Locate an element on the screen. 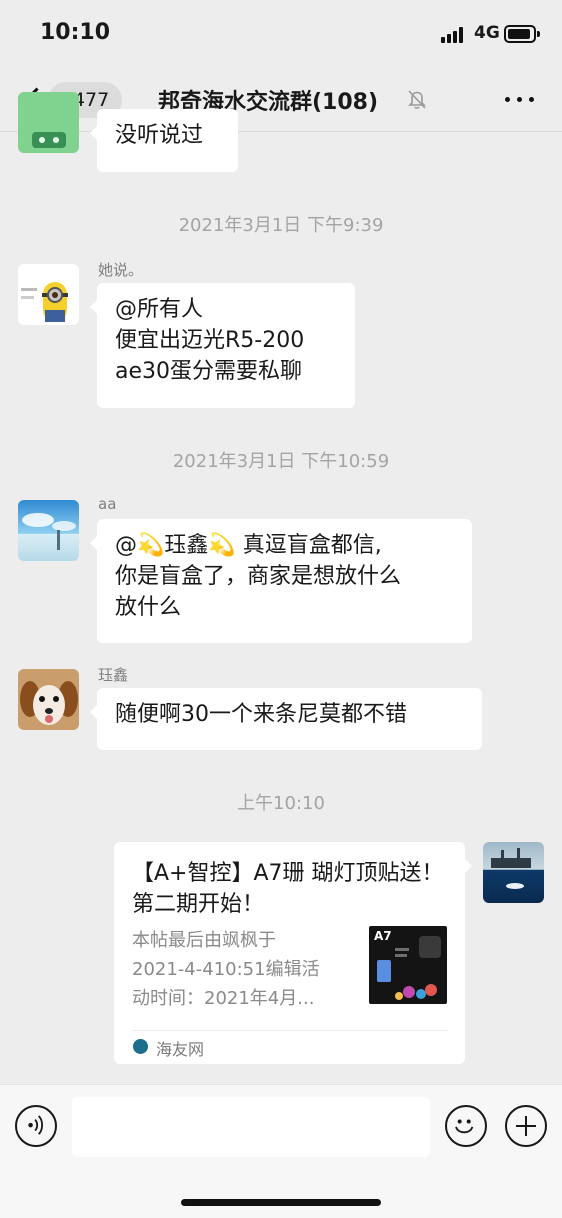 The image size is (562, 1218). robot-avatar-icon is located at coordinates (49, 140).